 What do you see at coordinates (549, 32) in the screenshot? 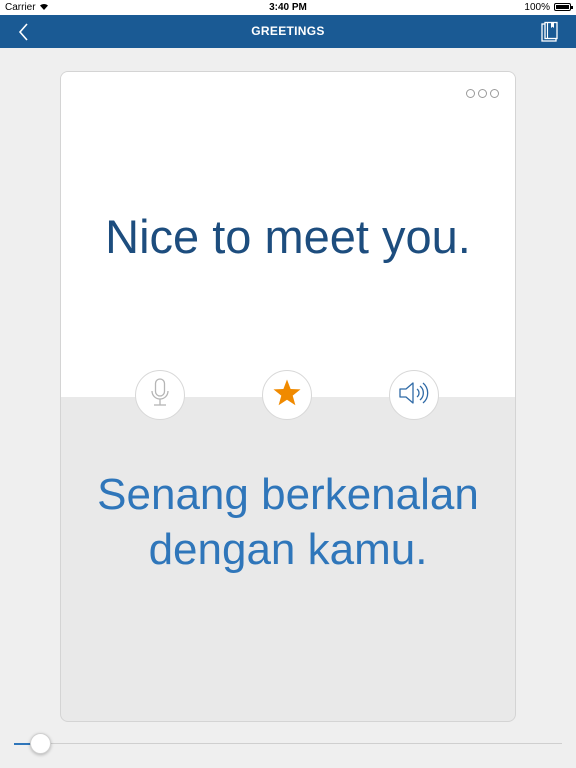
I see `phrasebook-icon` at bounding box center [549, 32].